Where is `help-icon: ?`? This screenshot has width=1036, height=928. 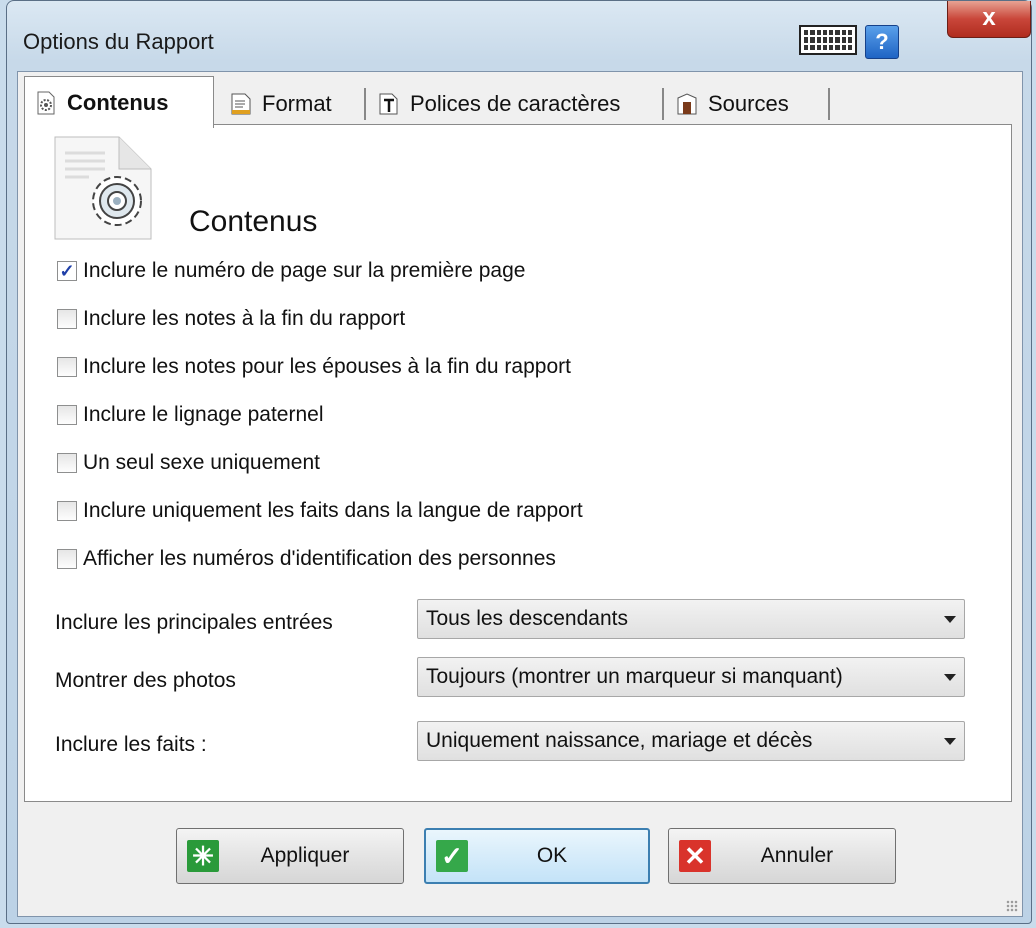 help-icon: ? is located at coordinates (882, 42).